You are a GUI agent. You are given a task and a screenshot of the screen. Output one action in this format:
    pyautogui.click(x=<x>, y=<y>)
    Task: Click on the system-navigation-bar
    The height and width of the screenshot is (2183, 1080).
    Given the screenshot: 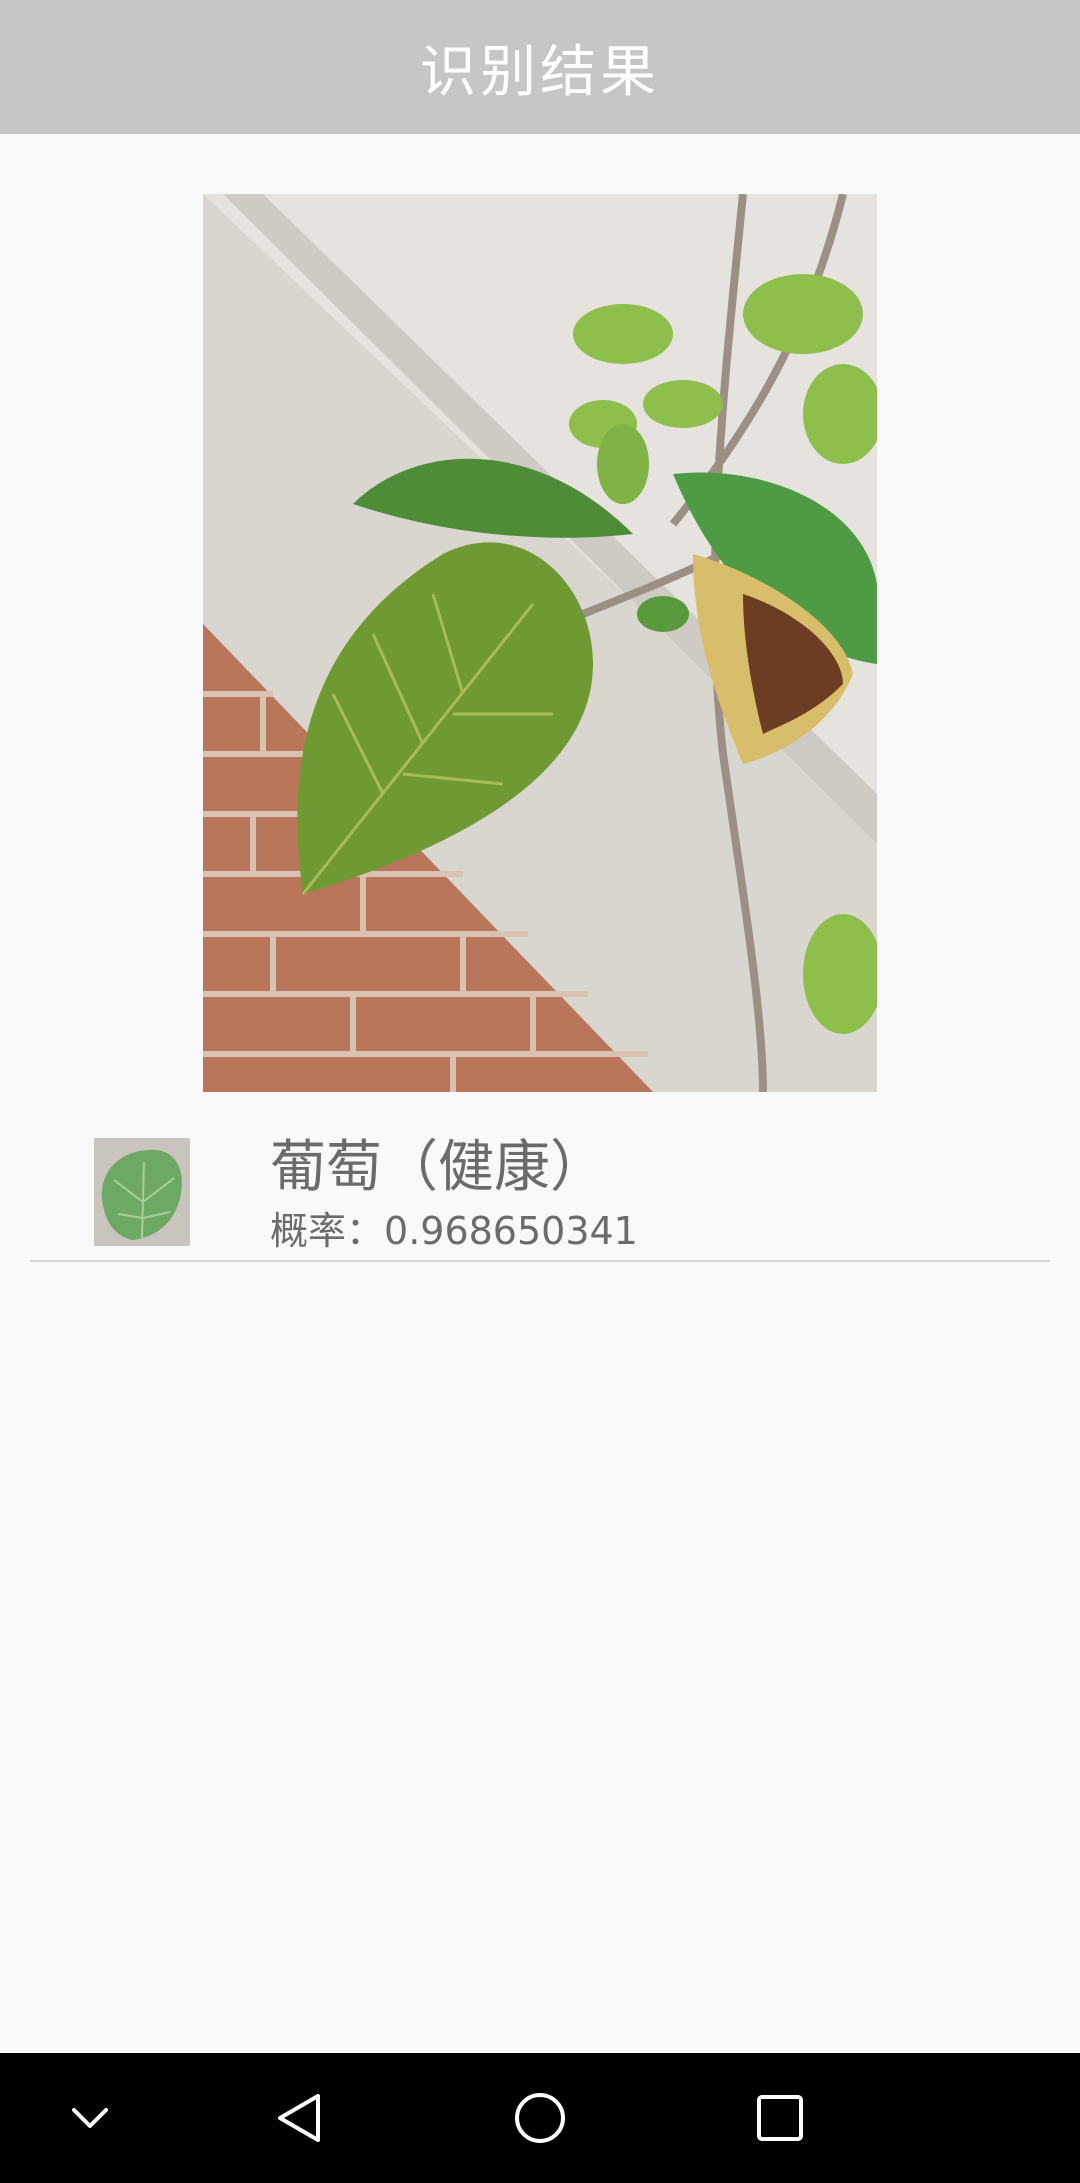 What is the action you would take?
    pyautogui.click(x=540, y=2118)
    